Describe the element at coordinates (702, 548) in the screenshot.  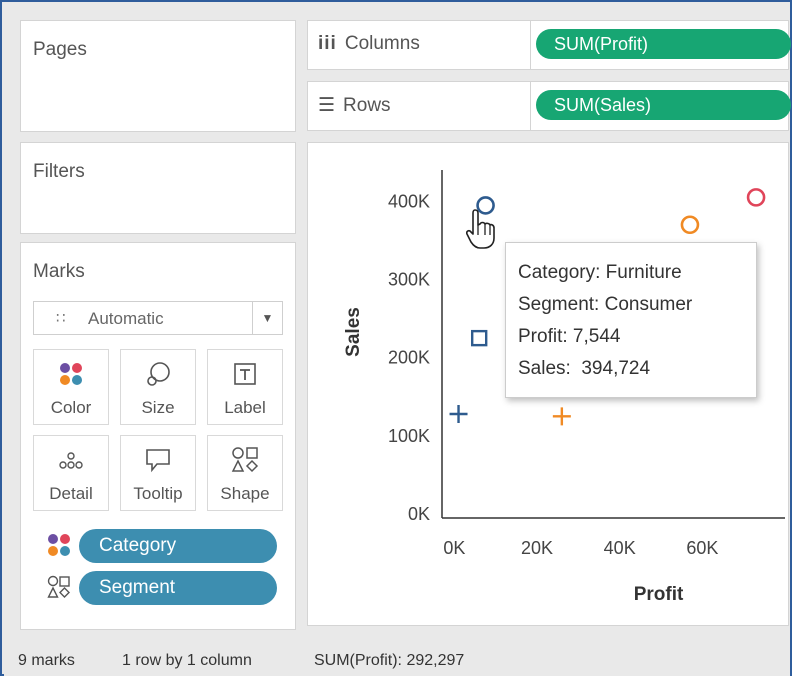
I see `x-tick-label: 60K` at that location.